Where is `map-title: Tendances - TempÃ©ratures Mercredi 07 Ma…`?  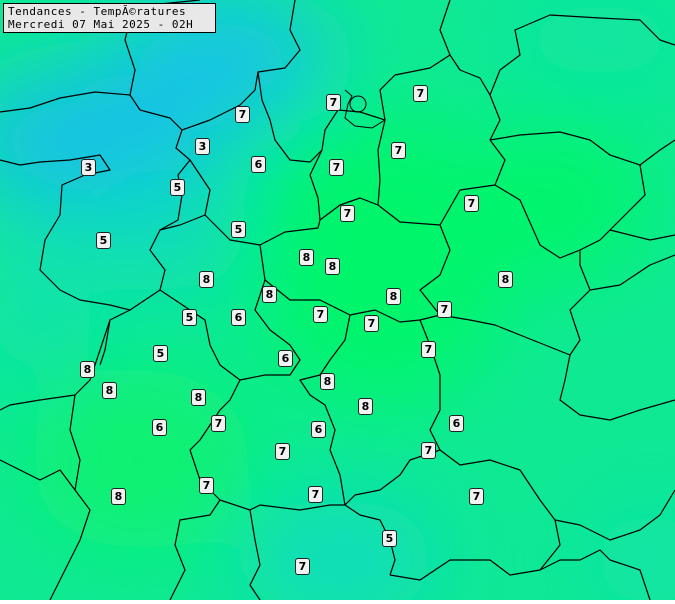
map-title: Tendances - TempÃ©ratures Mercredi 07 Ma… is located at coordinates (109, 18).